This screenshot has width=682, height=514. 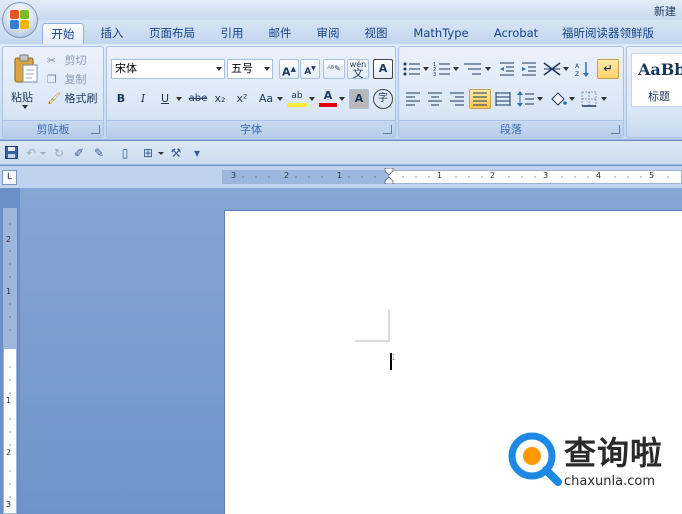 What do you see at coordinates (266, 99) in the screenshot?
I see `change-case-button: Aa` at bounding box center [266, 99].